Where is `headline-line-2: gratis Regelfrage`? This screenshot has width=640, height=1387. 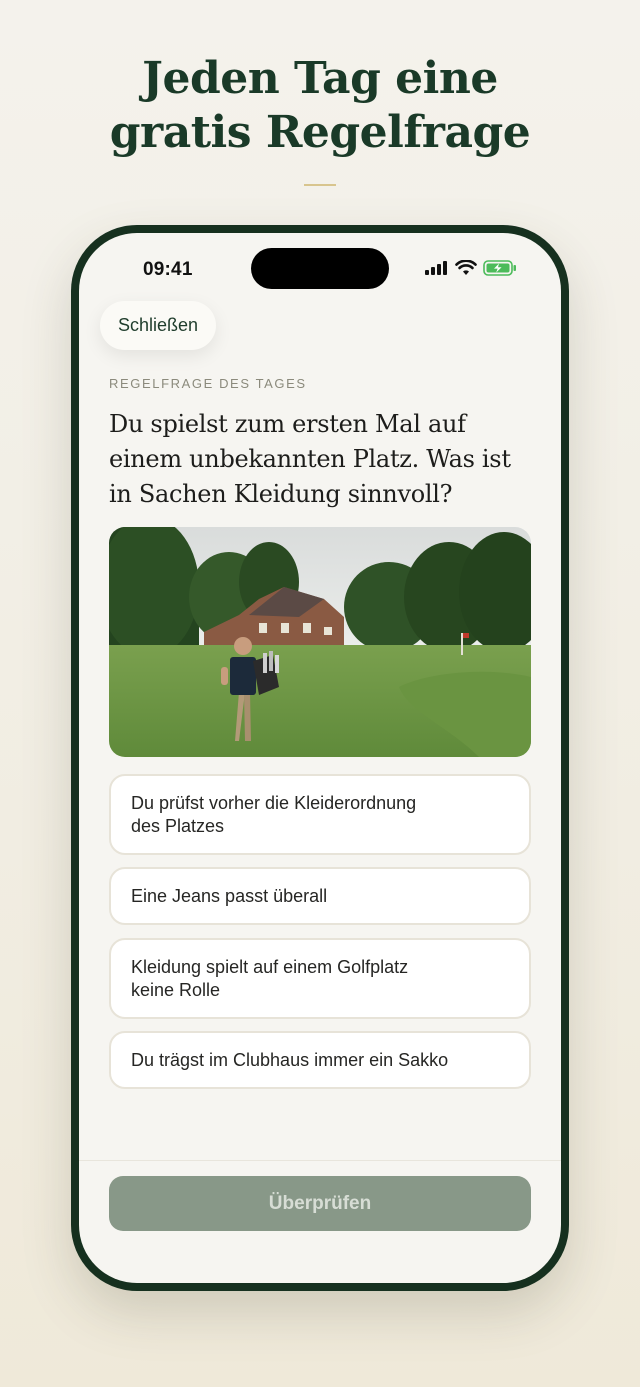
headline-line-2: gratis Regelfrage is located at coordinates (320, 132).